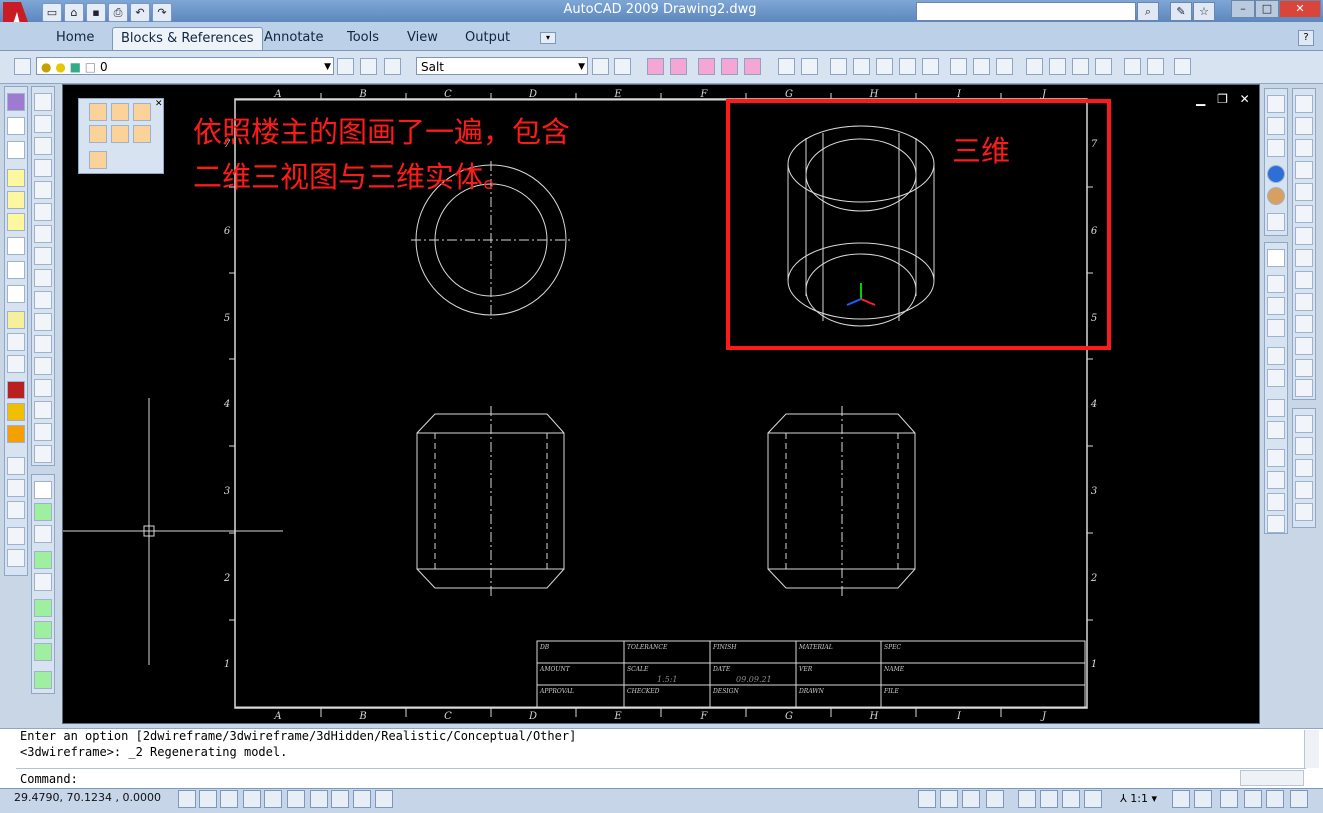 The width and height of the screenshot is (1323, 813). What do you see at coordinates (16, 102) in the screenshot?
I see `layer-manager-icon` at bounding box center [16, 102].